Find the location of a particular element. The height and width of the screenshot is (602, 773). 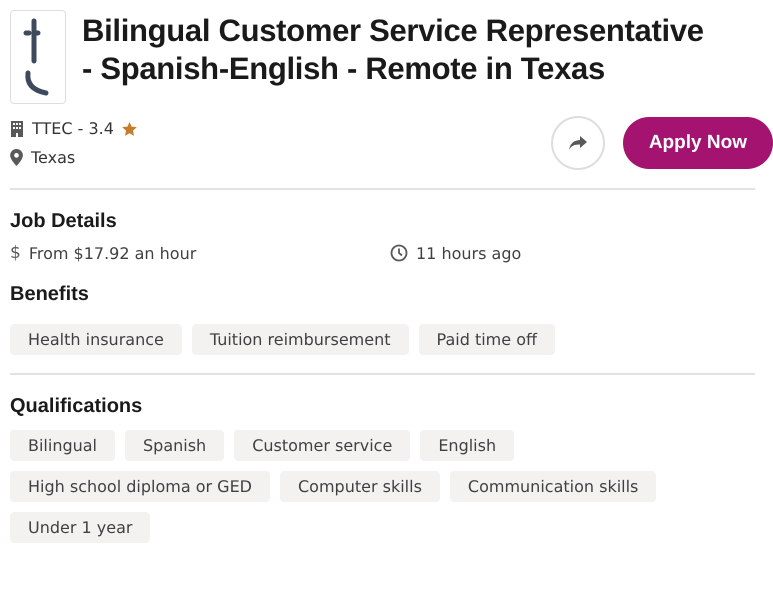

pay-rate: From $17.92 an hour is located at coordinates (112, 253).